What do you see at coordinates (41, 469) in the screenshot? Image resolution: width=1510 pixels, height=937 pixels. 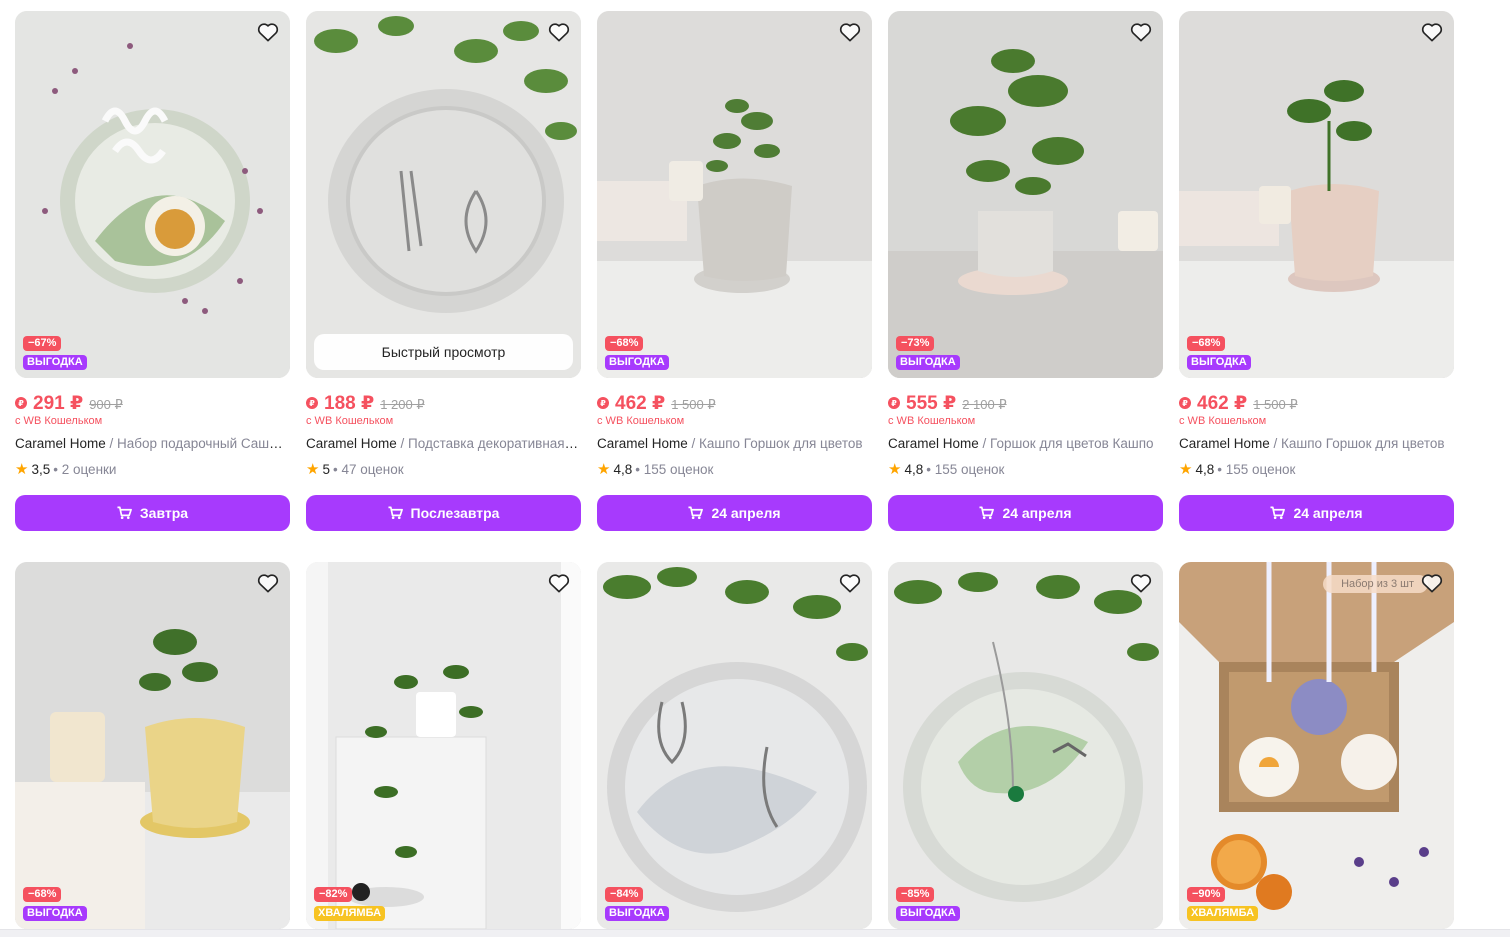 I see `rating-value: 3,5` at bounding box center [41, 469].